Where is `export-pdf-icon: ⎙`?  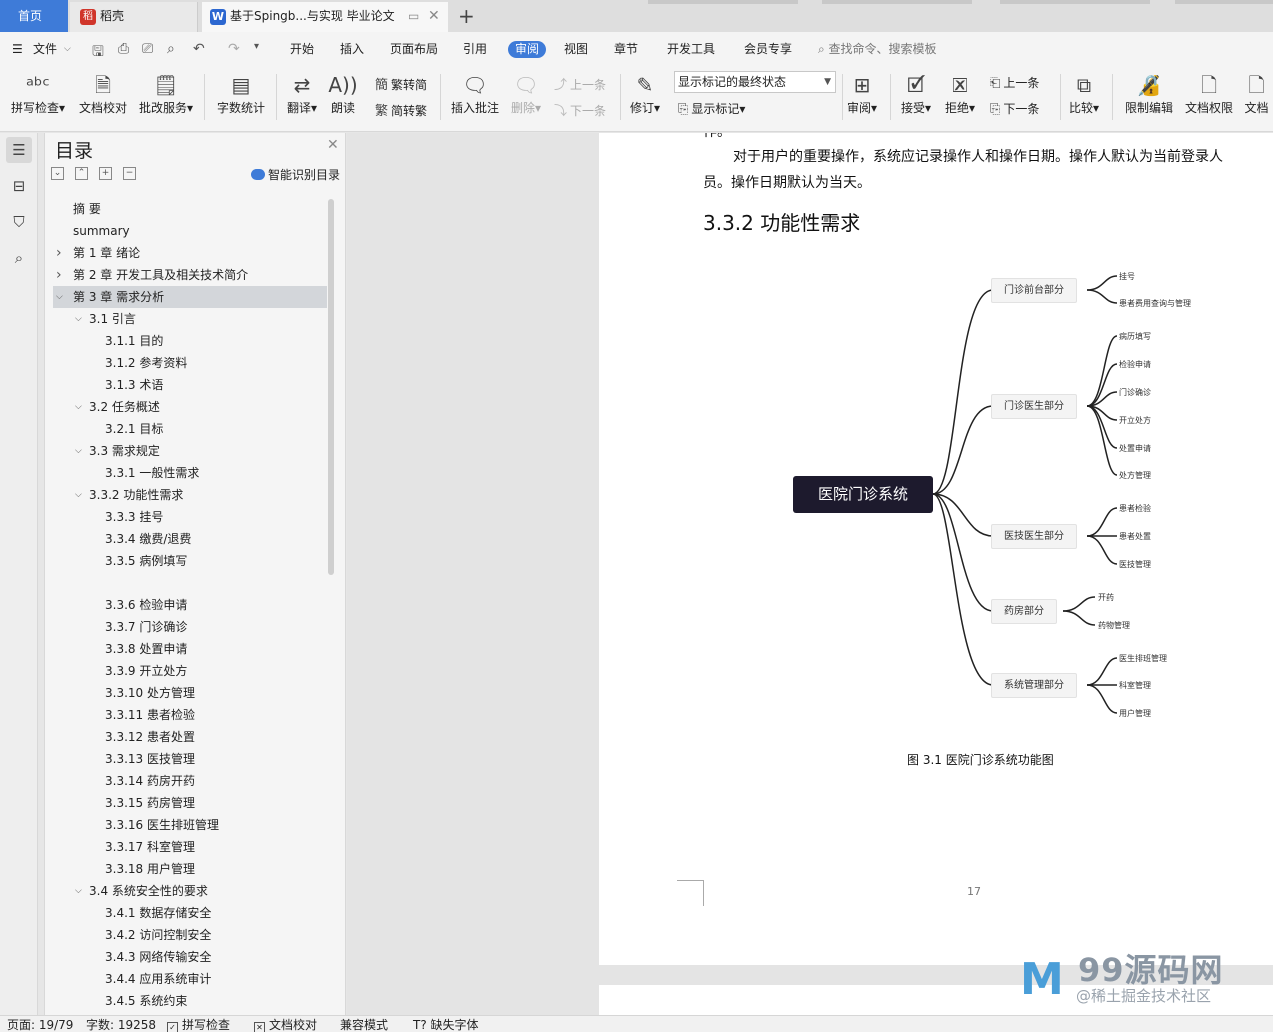 export-pdf-icon: ⎙ is located at coordinates (123, 49).